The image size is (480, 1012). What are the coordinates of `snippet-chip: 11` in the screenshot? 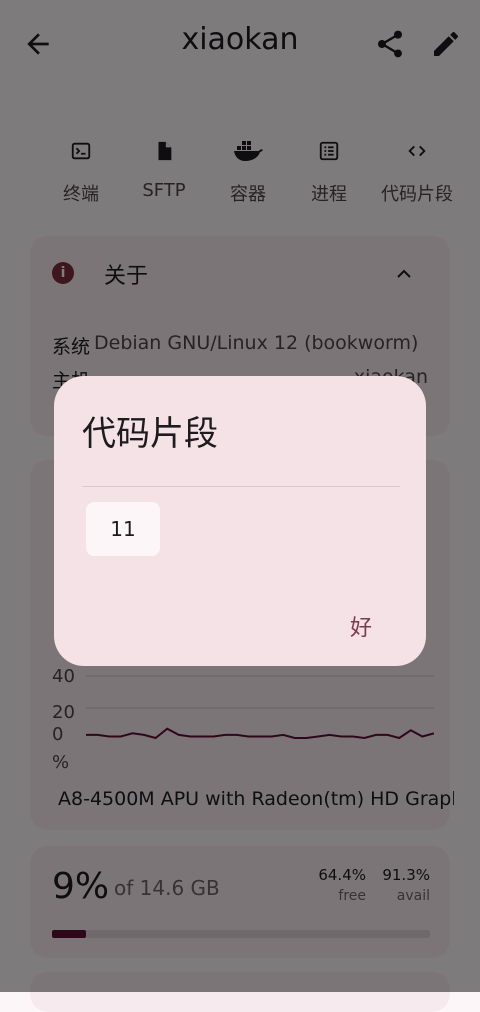 It's located at (123, 529).